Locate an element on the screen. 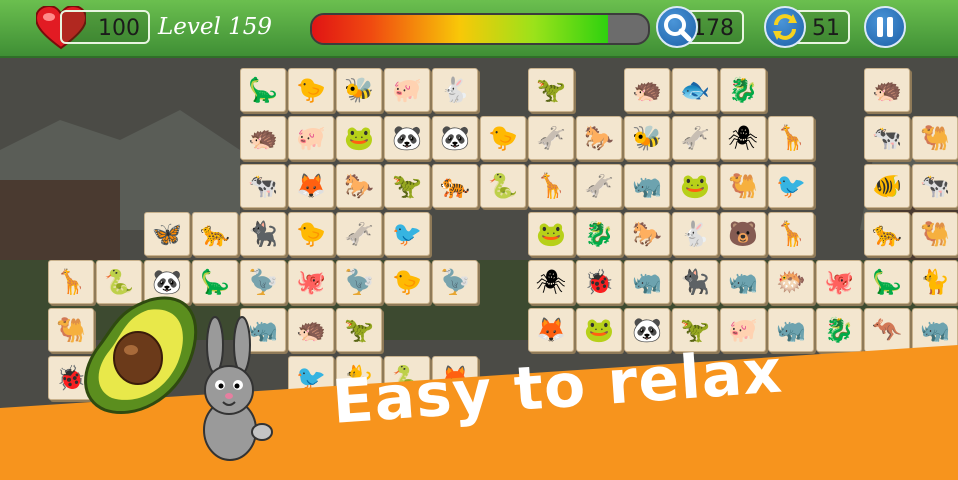  time-progress-bar is located at coordinates (480, 29).